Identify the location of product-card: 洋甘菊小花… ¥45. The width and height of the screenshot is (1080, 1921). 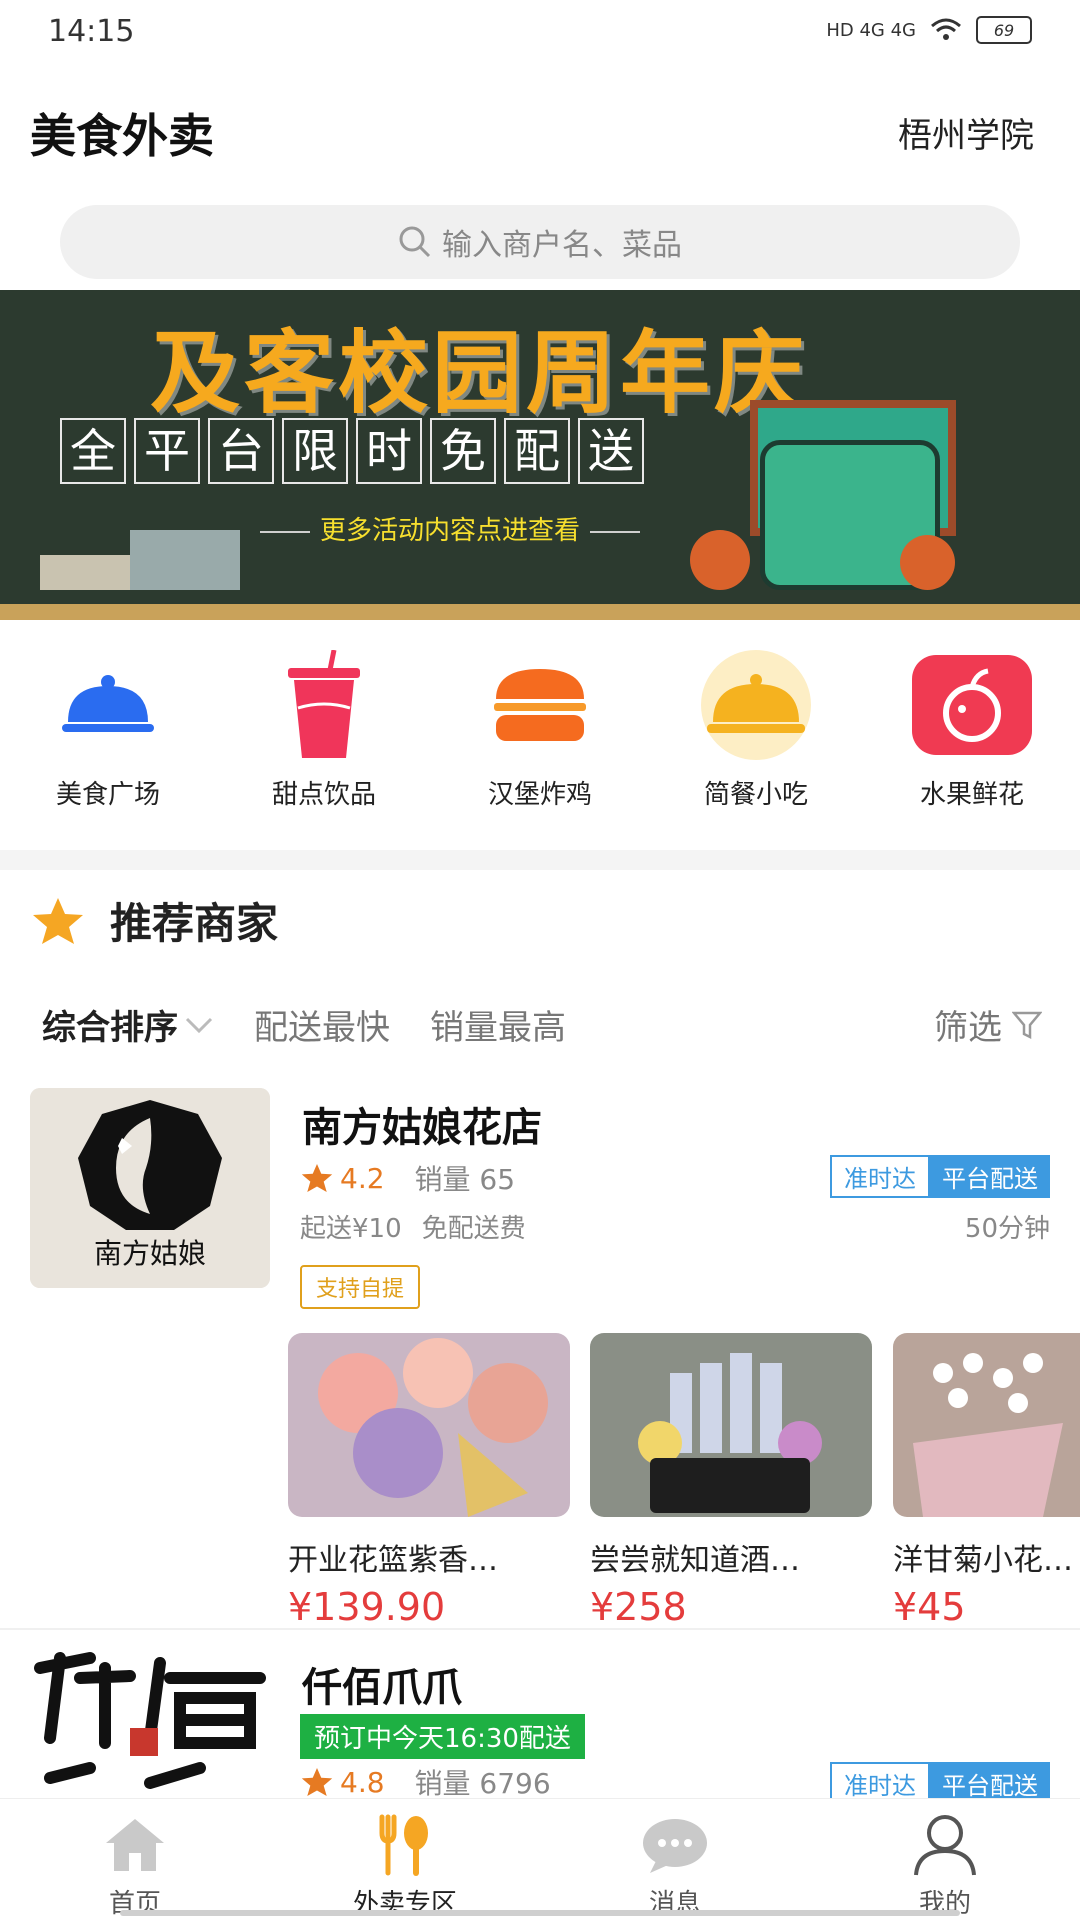
(986, 1481).